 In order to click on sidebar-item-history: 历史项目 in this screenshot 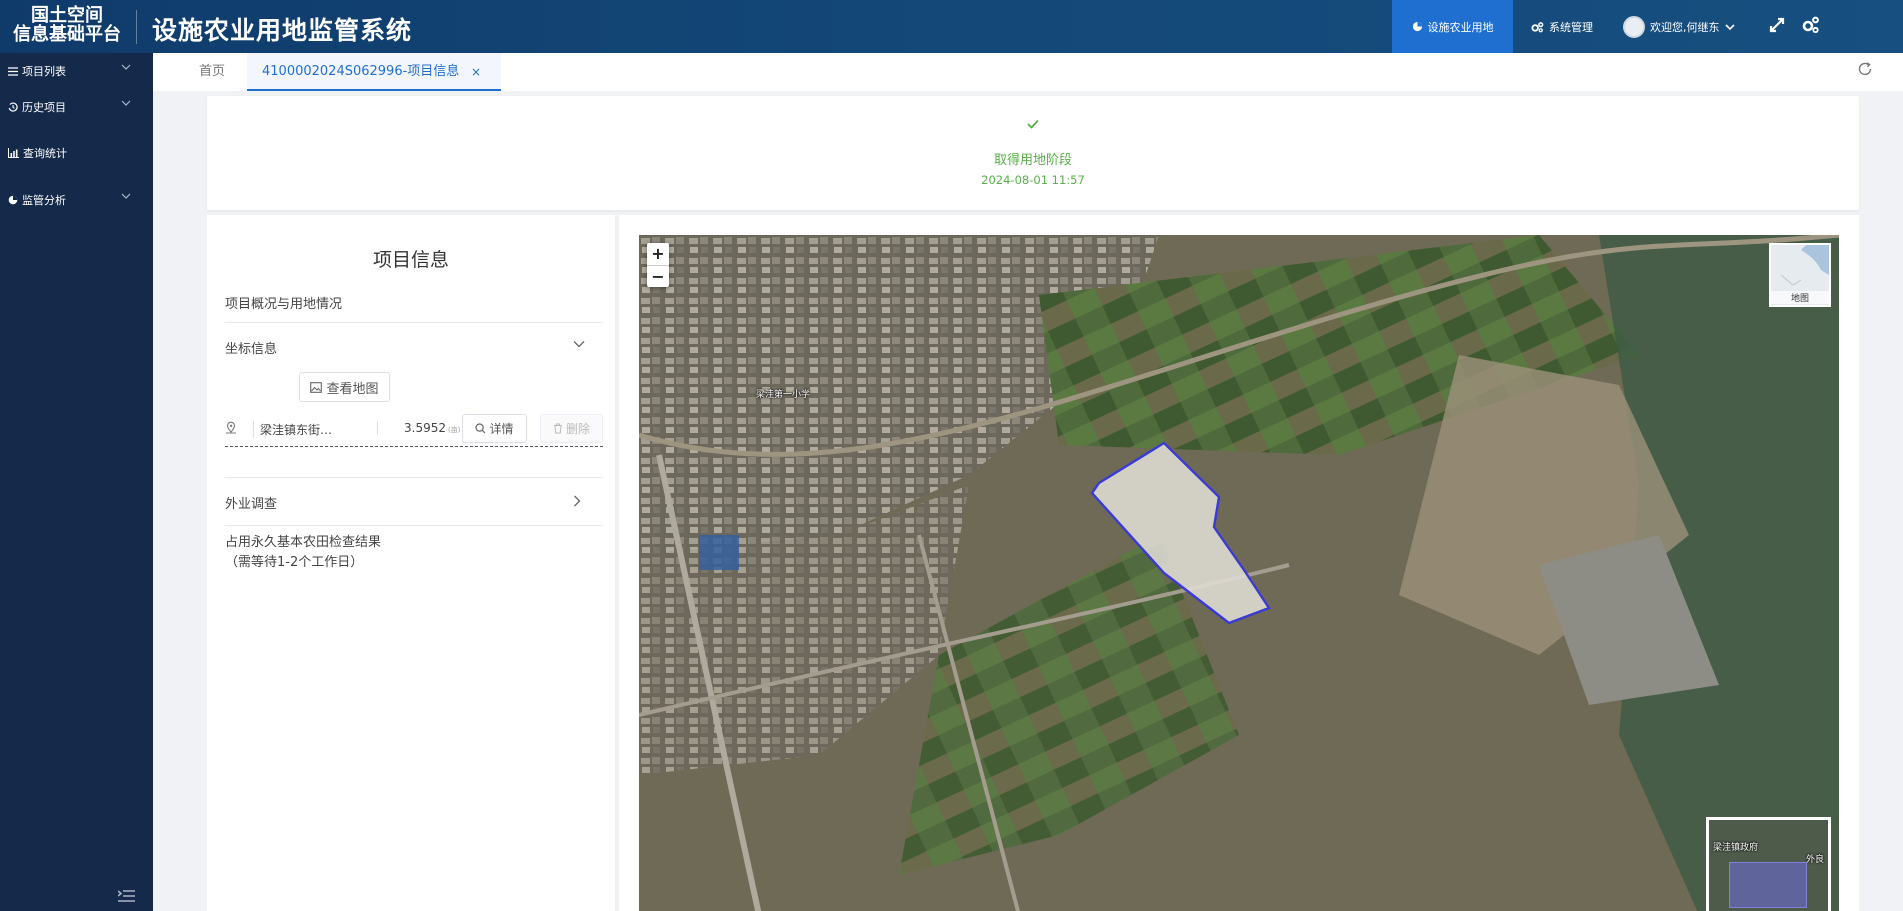, I will do `click(76, 107)`.